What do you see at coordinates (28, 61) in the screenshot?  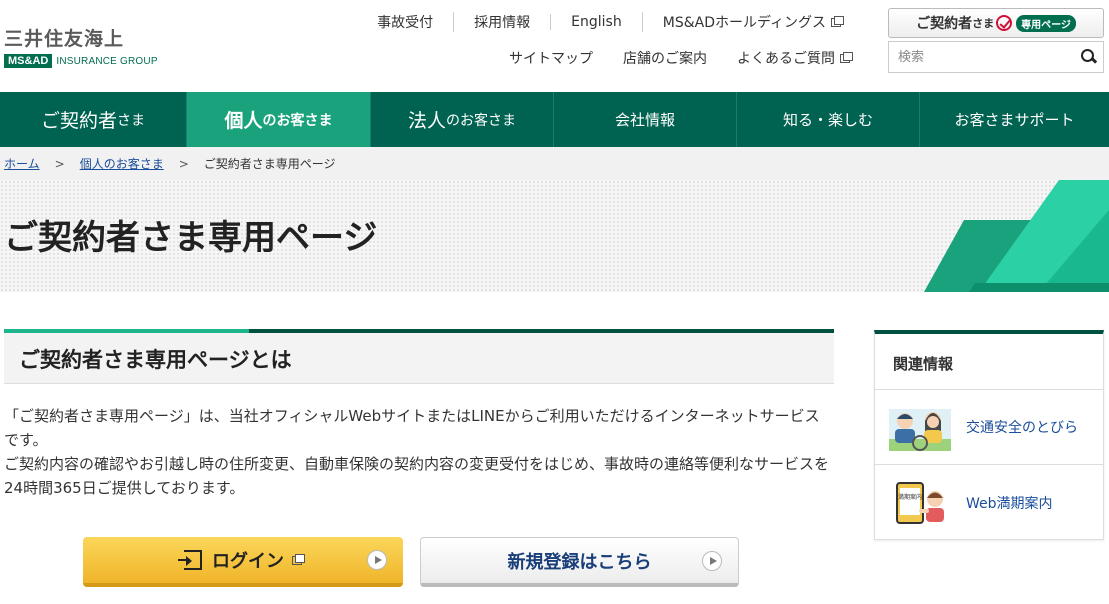 I see `logo-msad: MS&AD` at bounding box center [28, 61].